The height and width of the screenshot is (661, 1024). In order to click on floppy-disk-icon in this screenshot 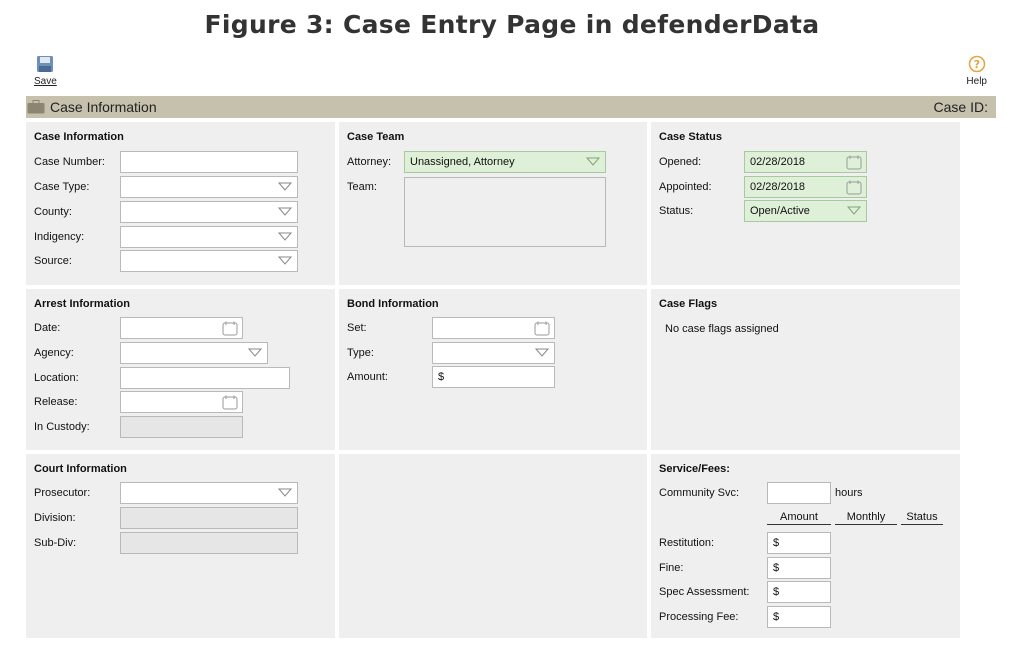, I will do `click(45, 64)`.